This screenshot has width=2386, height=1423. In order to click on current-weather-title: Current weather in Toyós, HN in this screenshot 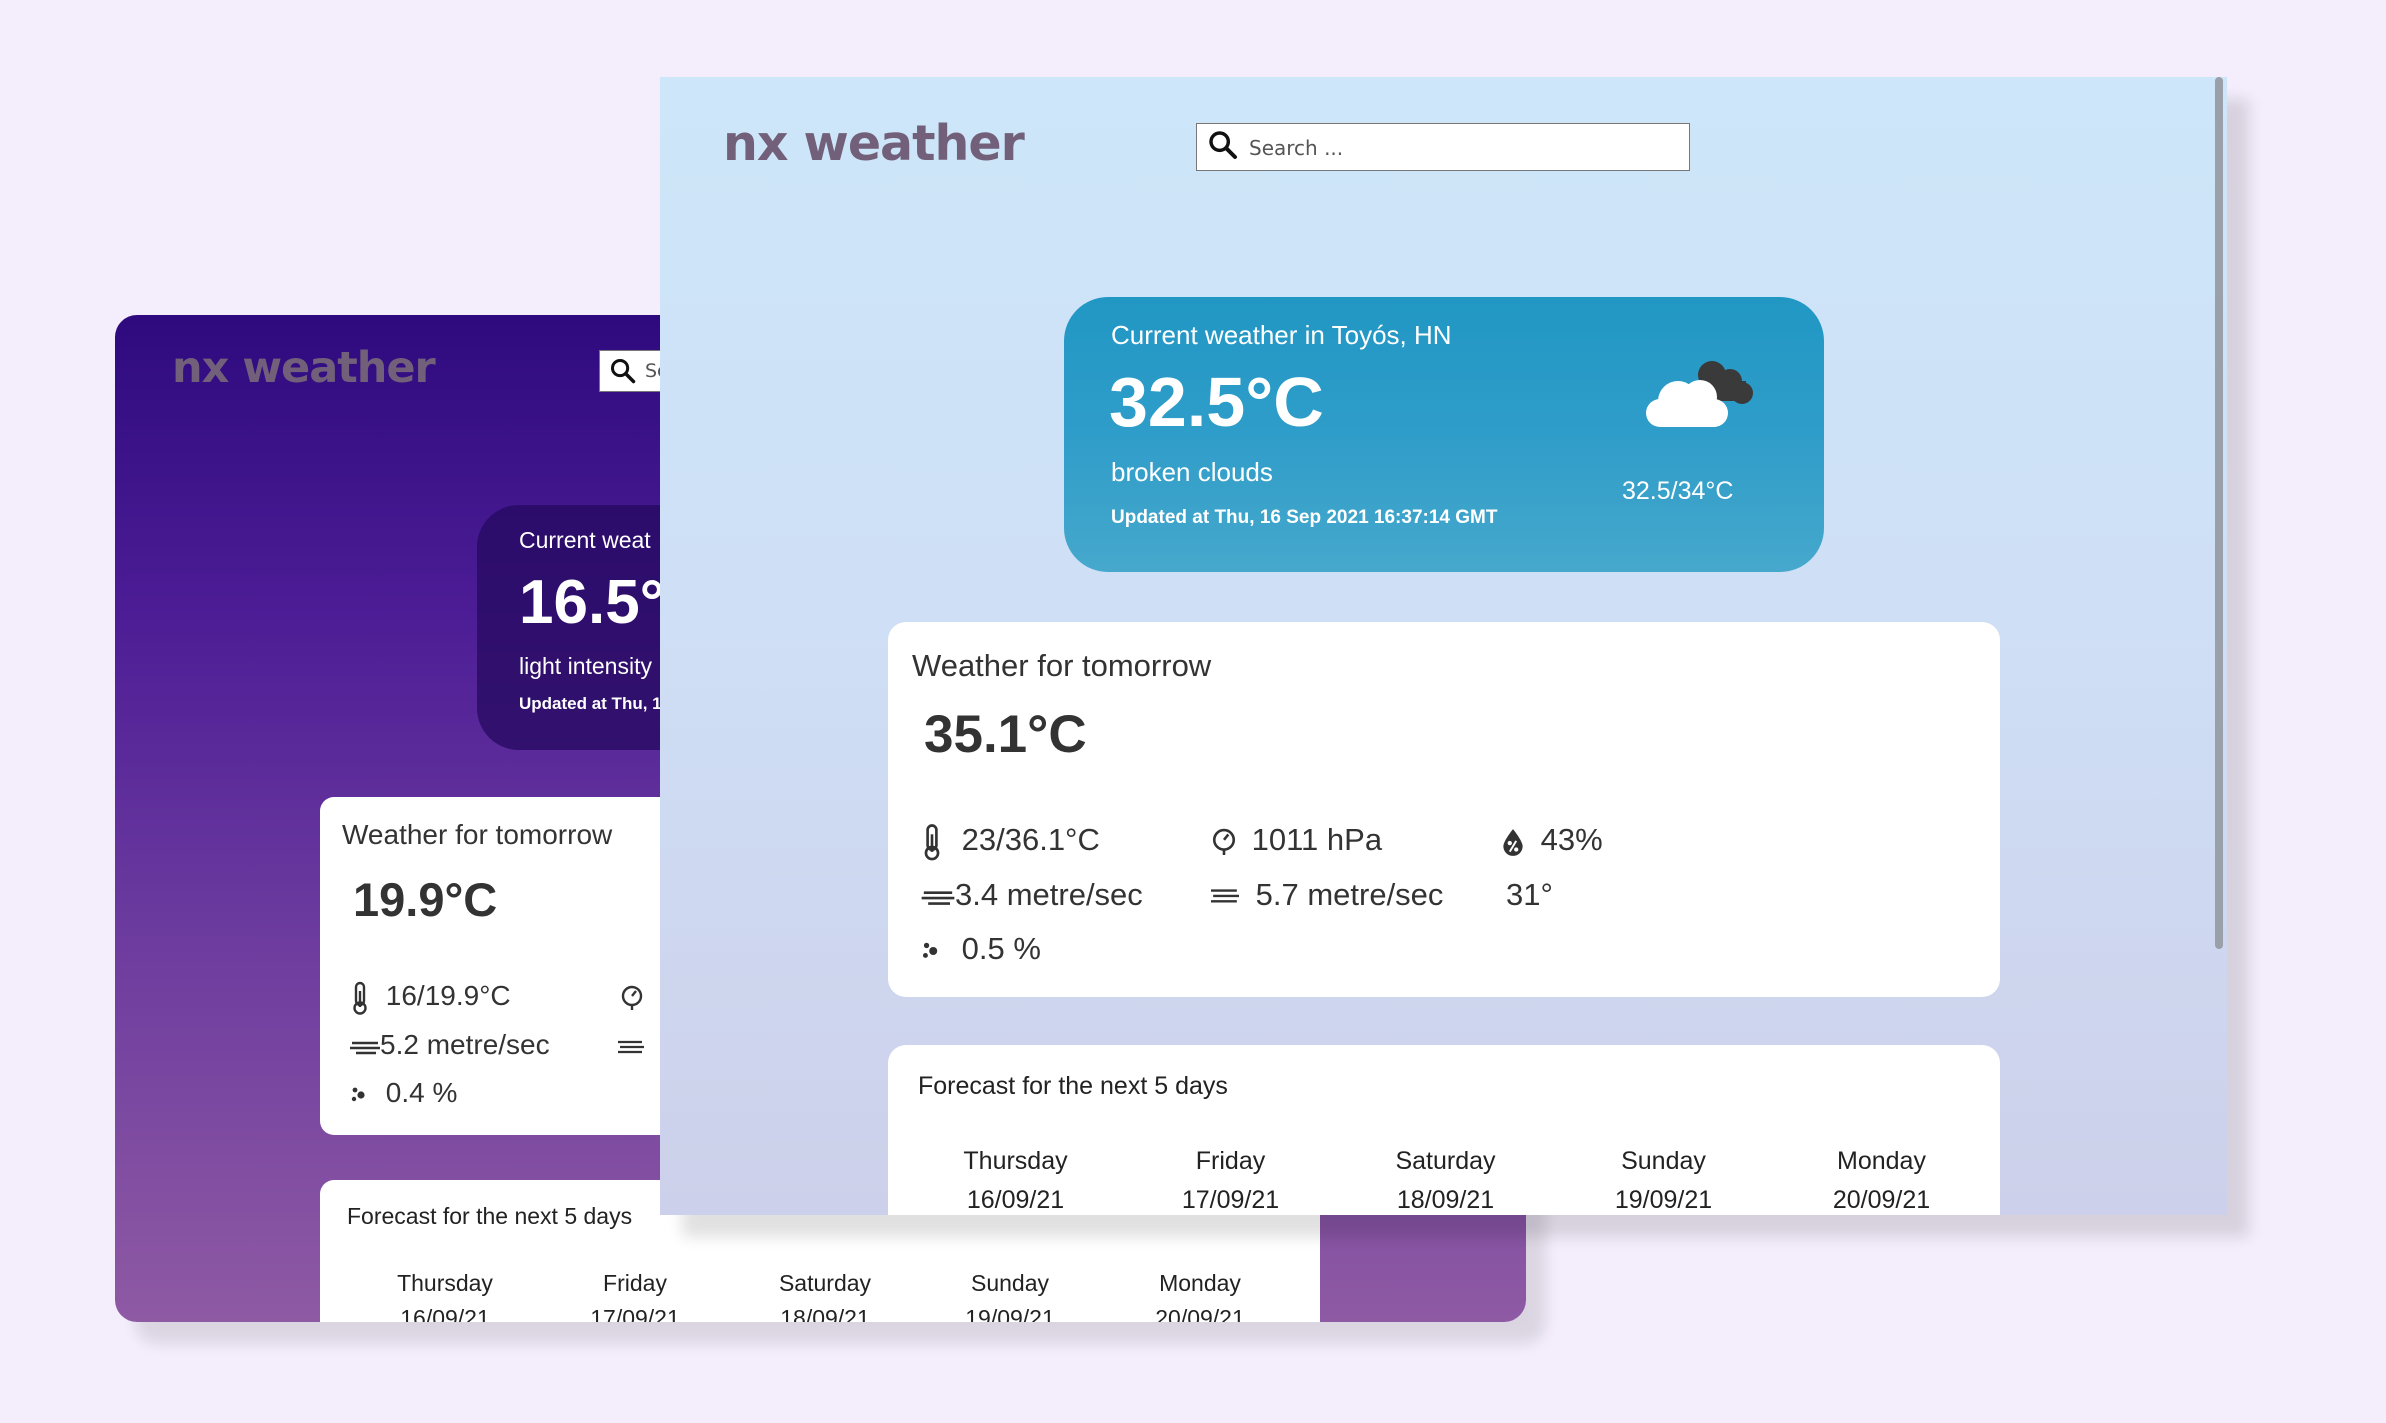, I will do `click(1281, 335)`.